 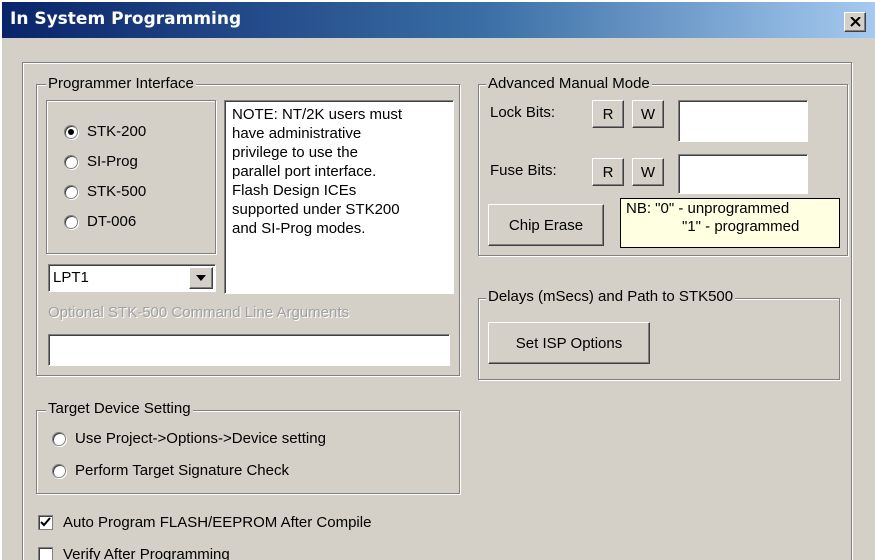 What do you see at coordinates (648, 114) in the screenshot?
I see `lock-bits-write-button: W` at bounding box center [648, 114].